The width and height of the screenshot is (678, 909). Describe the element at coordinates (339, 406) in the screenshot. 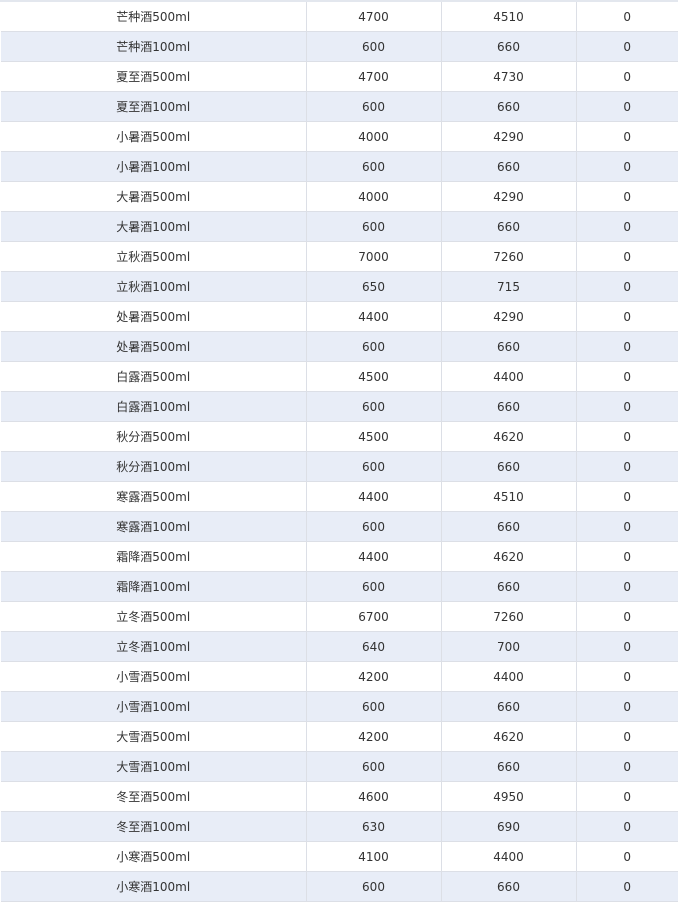

I see `table-row: 白露酒100ml 600 660 0` at that location.